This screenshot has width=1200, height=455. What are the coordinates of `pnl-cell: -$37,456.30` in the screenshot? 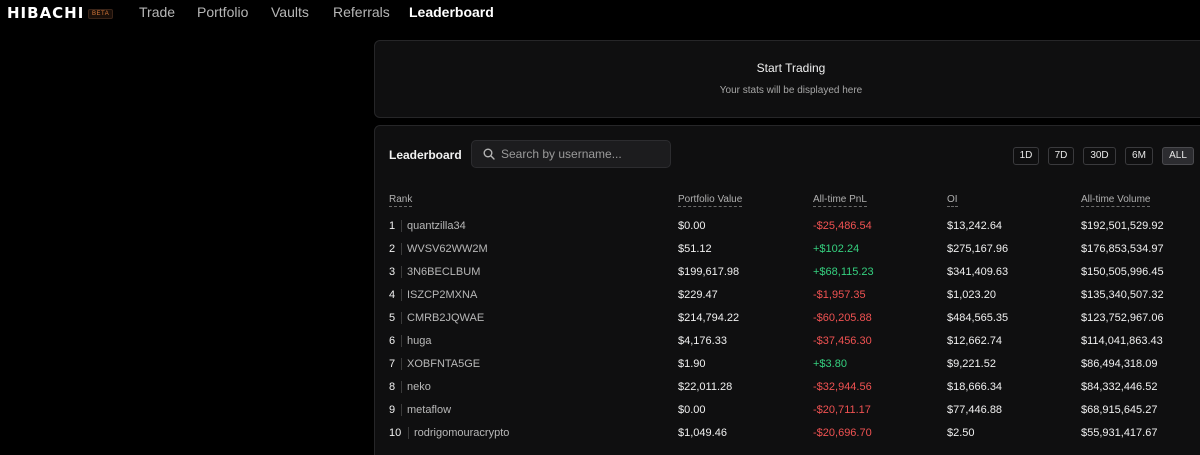 It's located at (842, 341).